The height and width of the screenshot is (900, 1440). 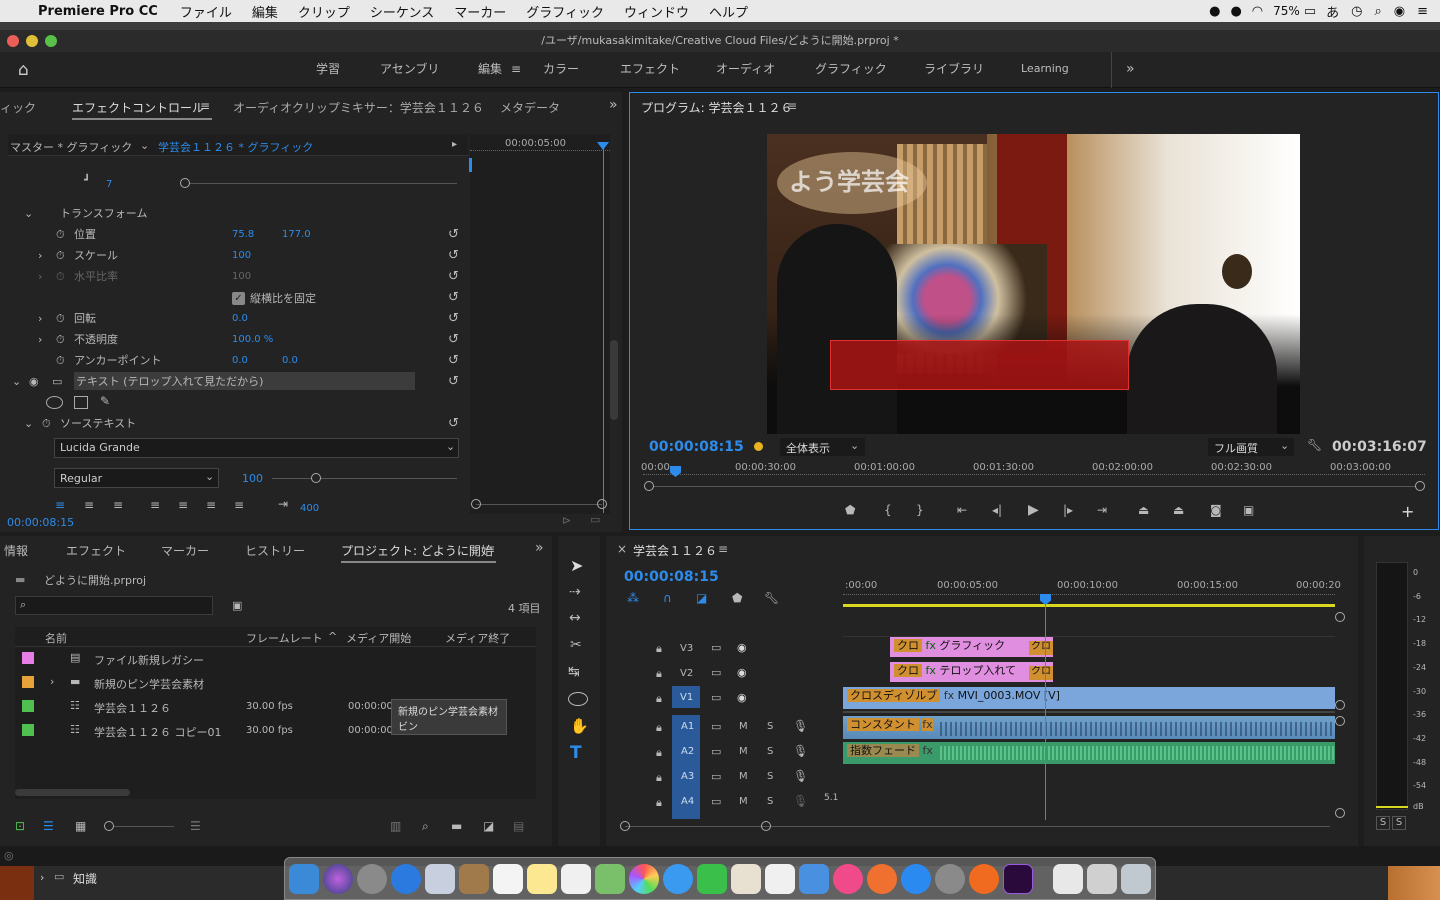 I want to click on wifi-icon: ◠, so click(x=1257, y=11).